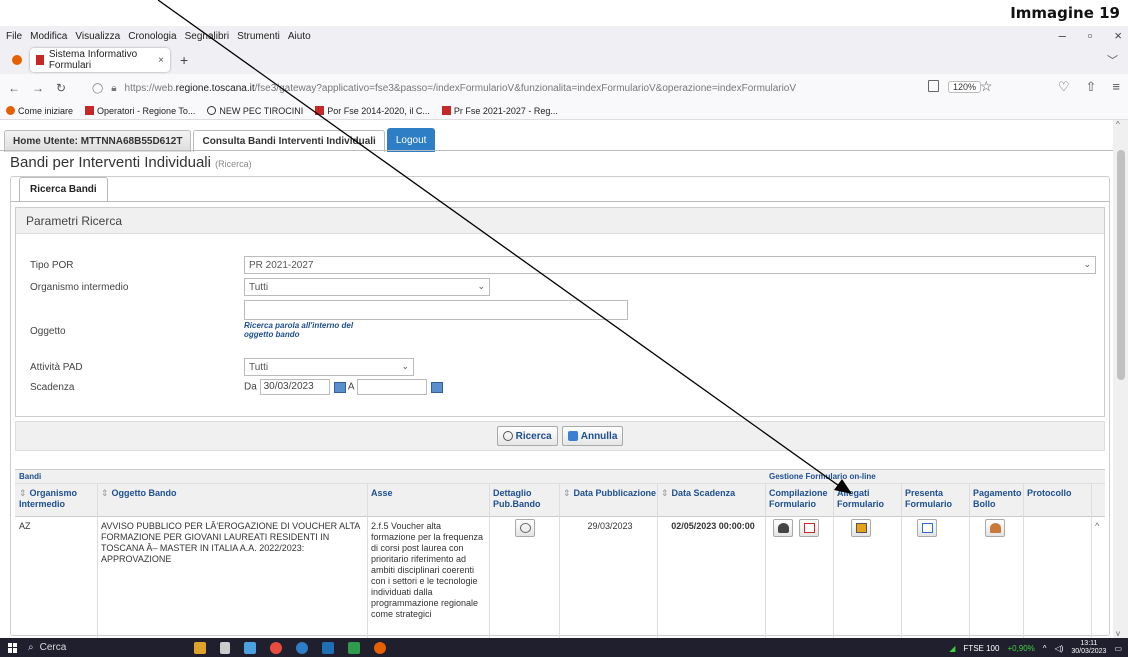 This screenshot has height=657, width=1128. I want to click on clock: 13:11 30/03/2023, so click(1088, 648).